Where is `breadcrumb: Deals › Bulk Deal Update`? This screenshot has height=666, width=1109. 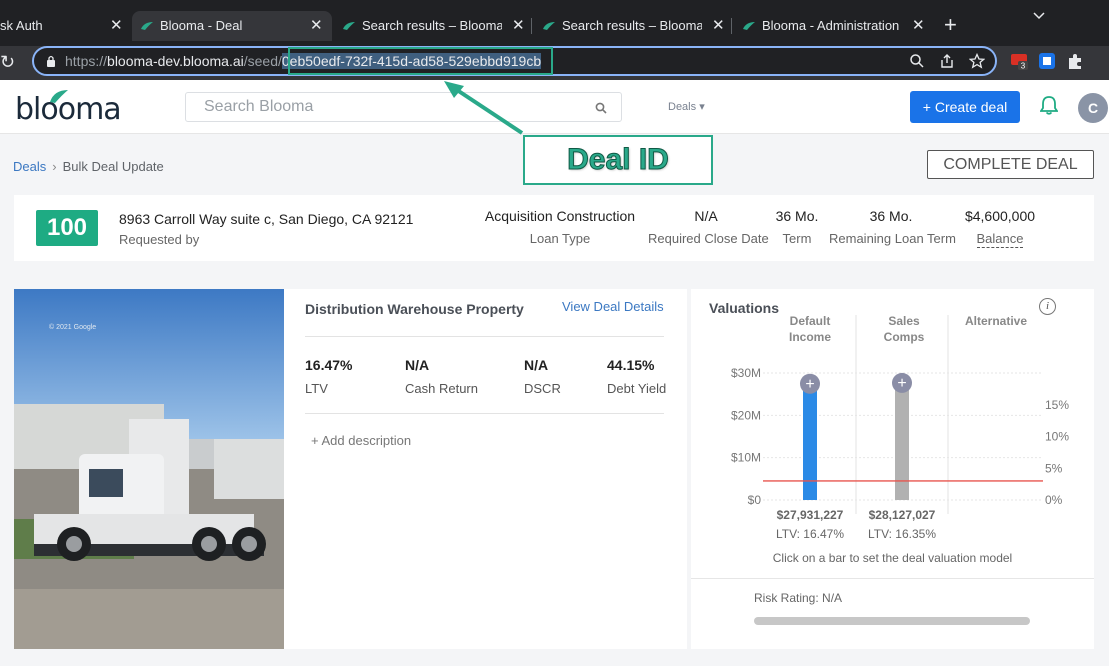 breadcrumb: Deals › Bulk Deal Update is located at coordinates (88, 166).